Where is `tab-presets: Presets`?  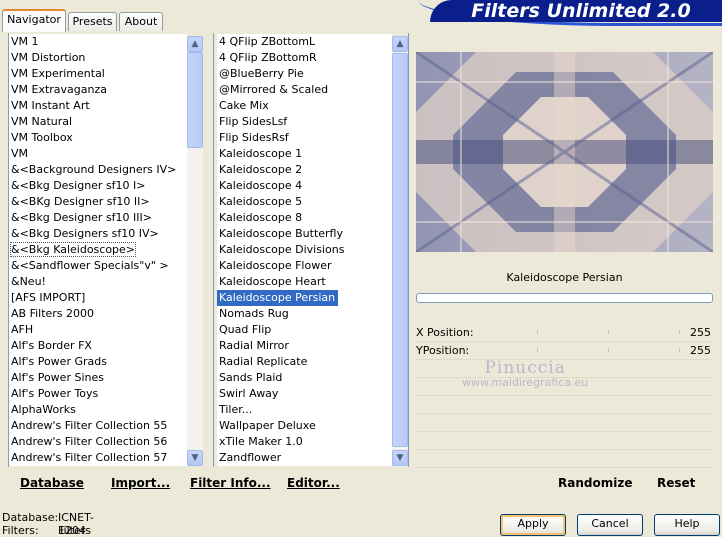
tab-presets: Presets is located at coordinates (92, 21).